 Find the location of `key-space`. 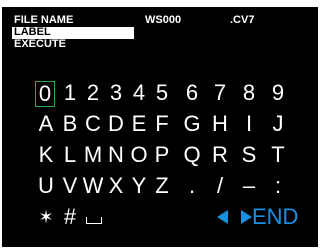

key-space is located at coordinates (94, 220).